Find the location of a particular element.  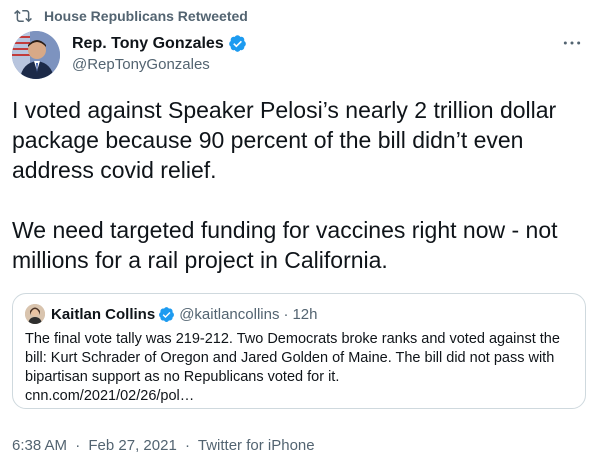

more-options-icon is located at coordinates (572, 43).